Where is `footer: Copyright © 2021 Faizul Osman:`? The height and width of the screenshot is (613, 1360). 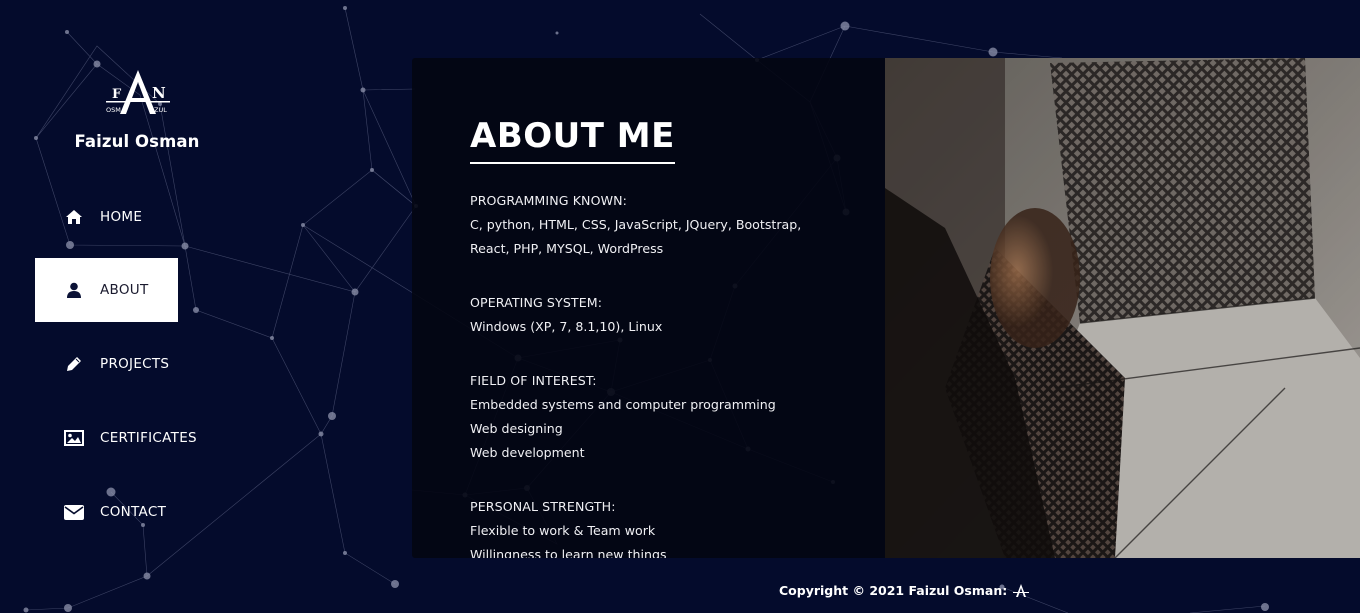
footer: Copyright © 2021 Faizul Osman: is located at coordinates (905, 590).